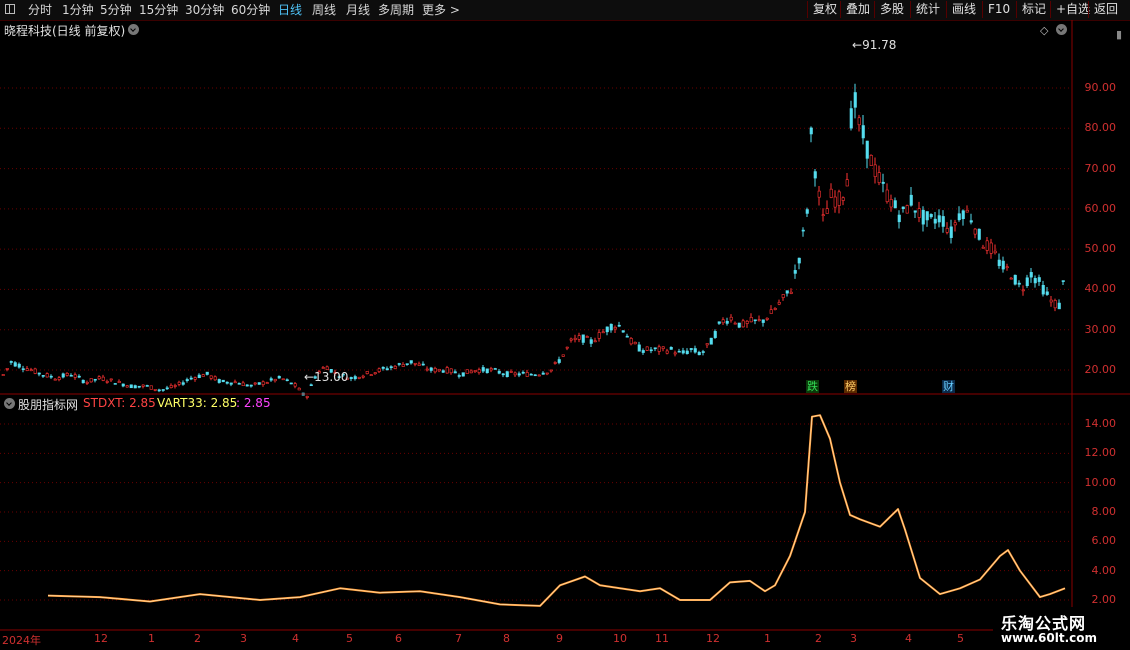 The image size is (1130, 650). Describe the element at coordinates (396, 10) in the screenshot. I see `period-tab-9: 多周期` at that location.